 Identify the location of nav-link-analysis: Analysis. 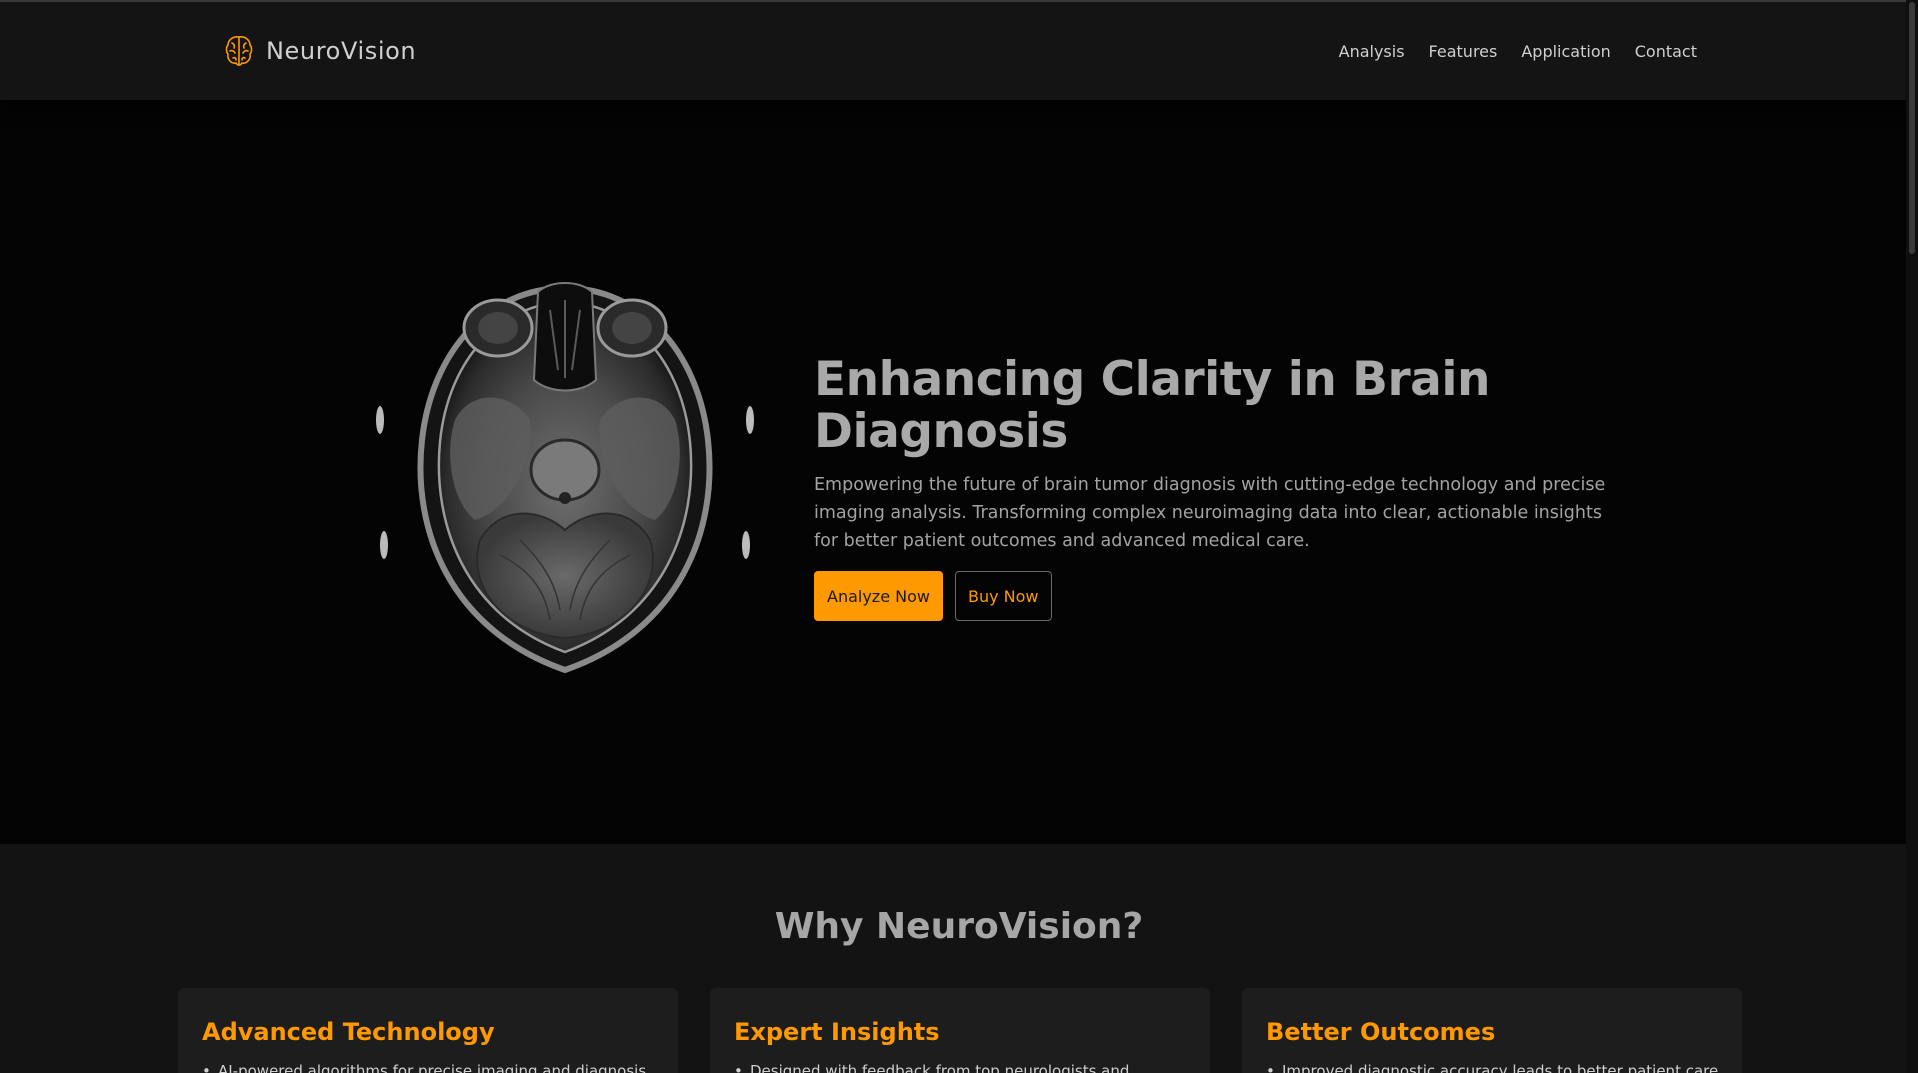
(1372, 51).